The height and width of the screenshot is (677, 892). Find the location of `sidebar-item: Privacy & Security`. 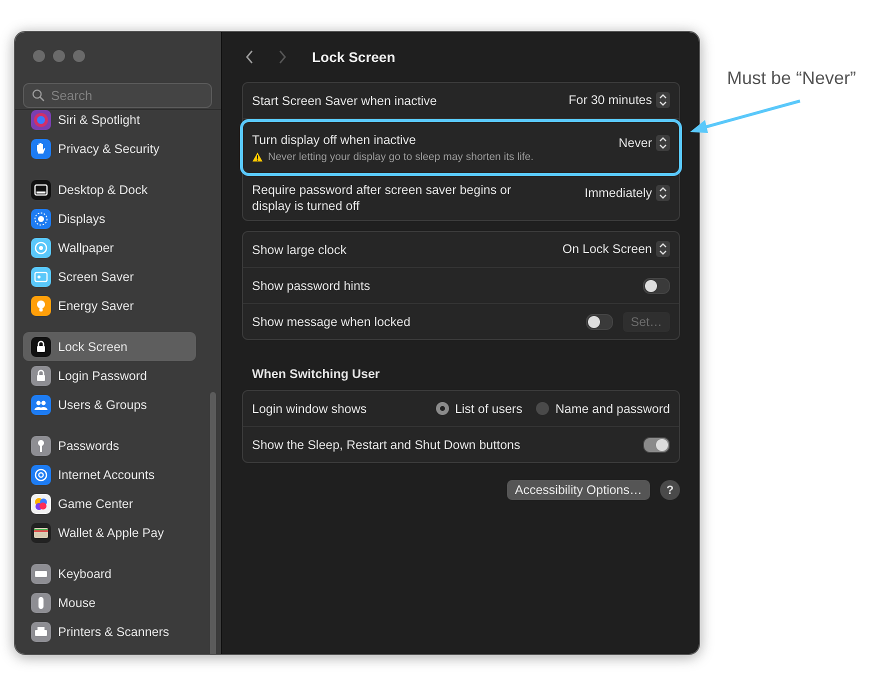

sidebar-item: Privacy & Security is located at coordinates (109, 148).